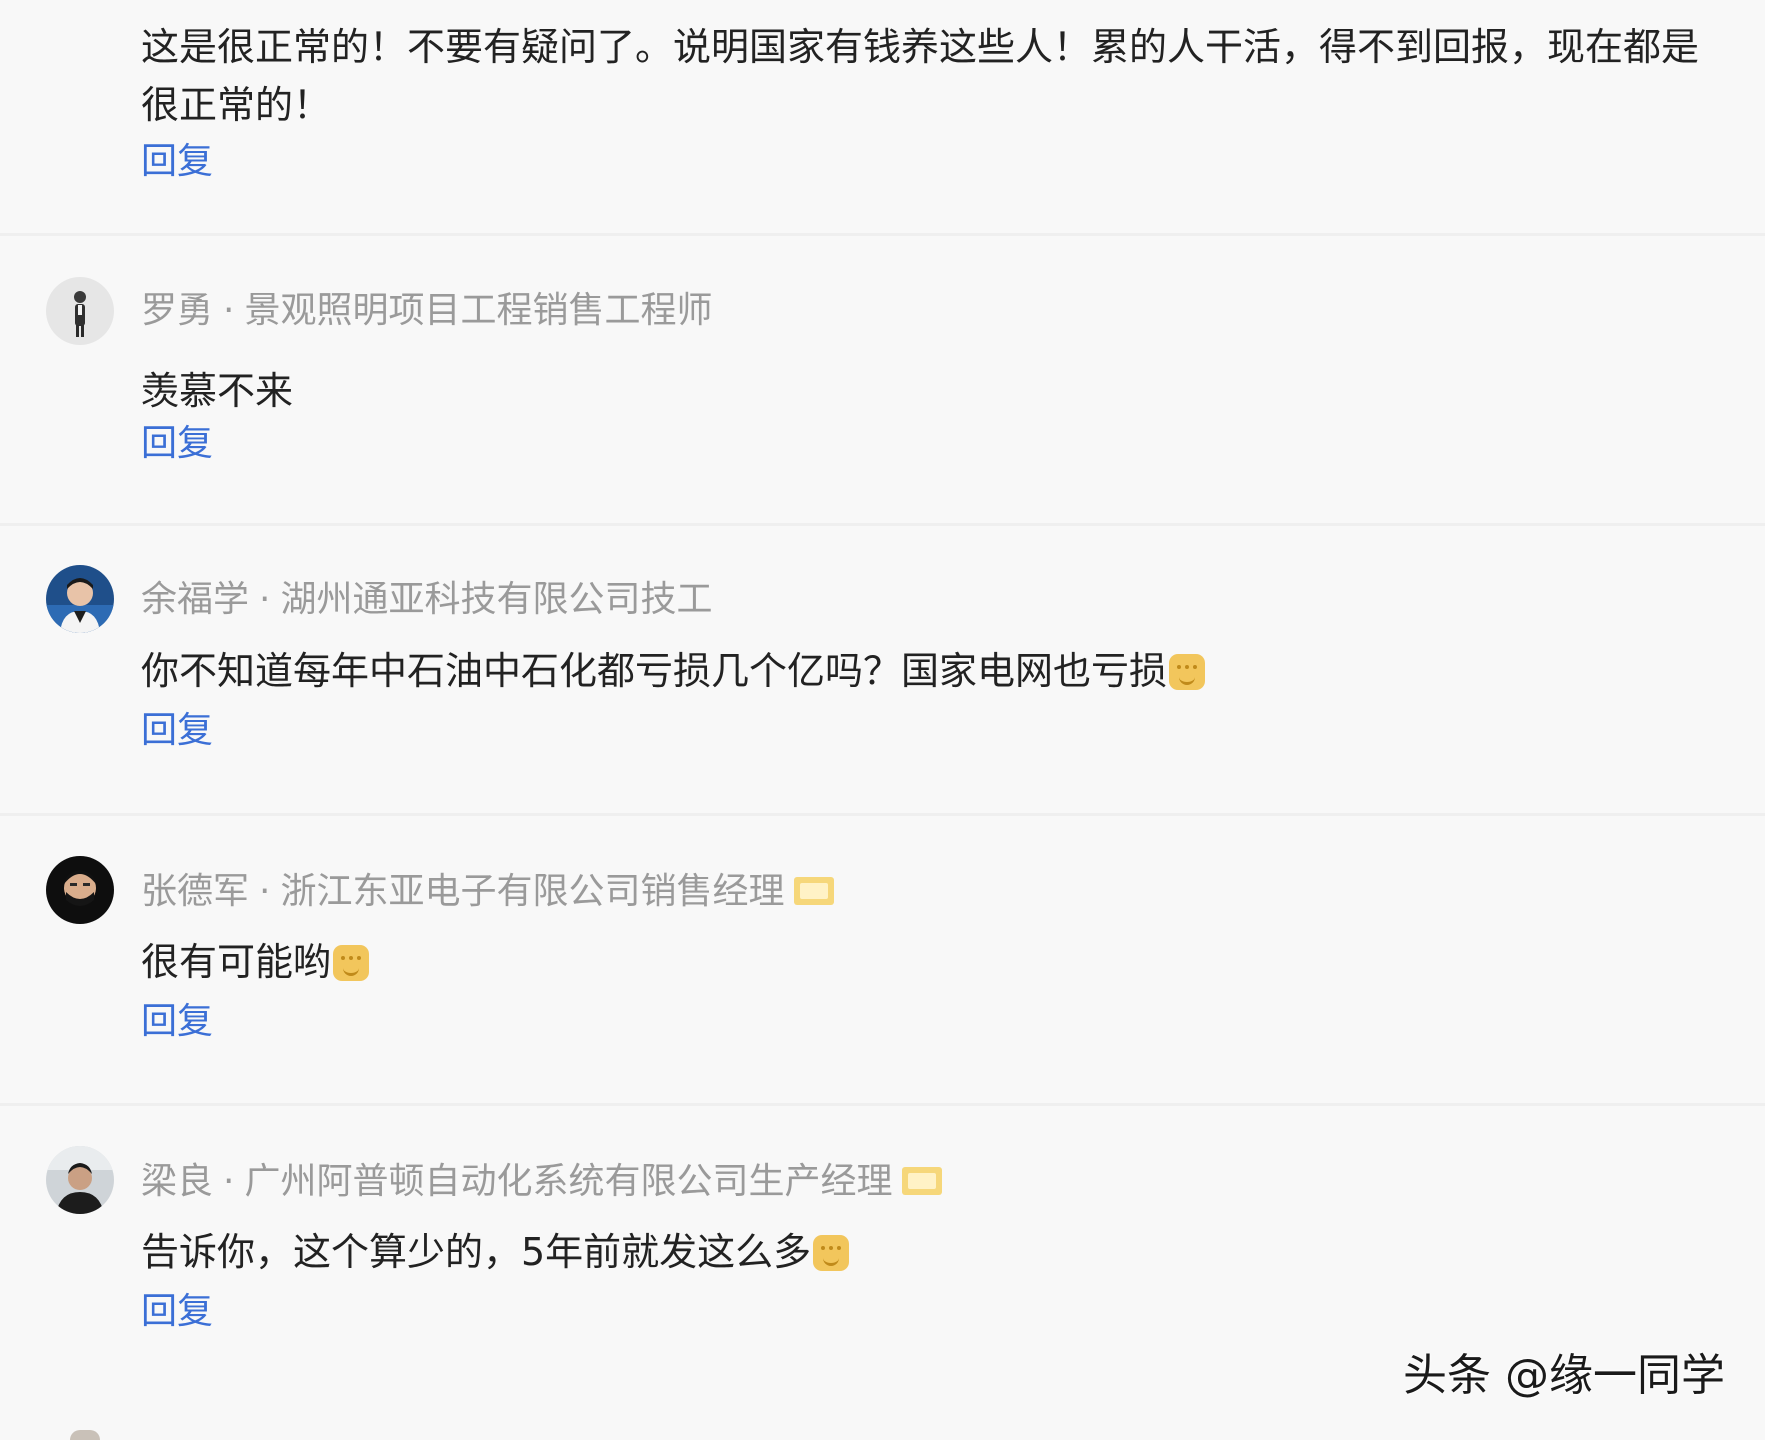 The image size is (1765, 1440). I want to click on comment-meta: 梁良 · 广州阿普顿自动化系统有限公司生产经理, so click(542, 1182).